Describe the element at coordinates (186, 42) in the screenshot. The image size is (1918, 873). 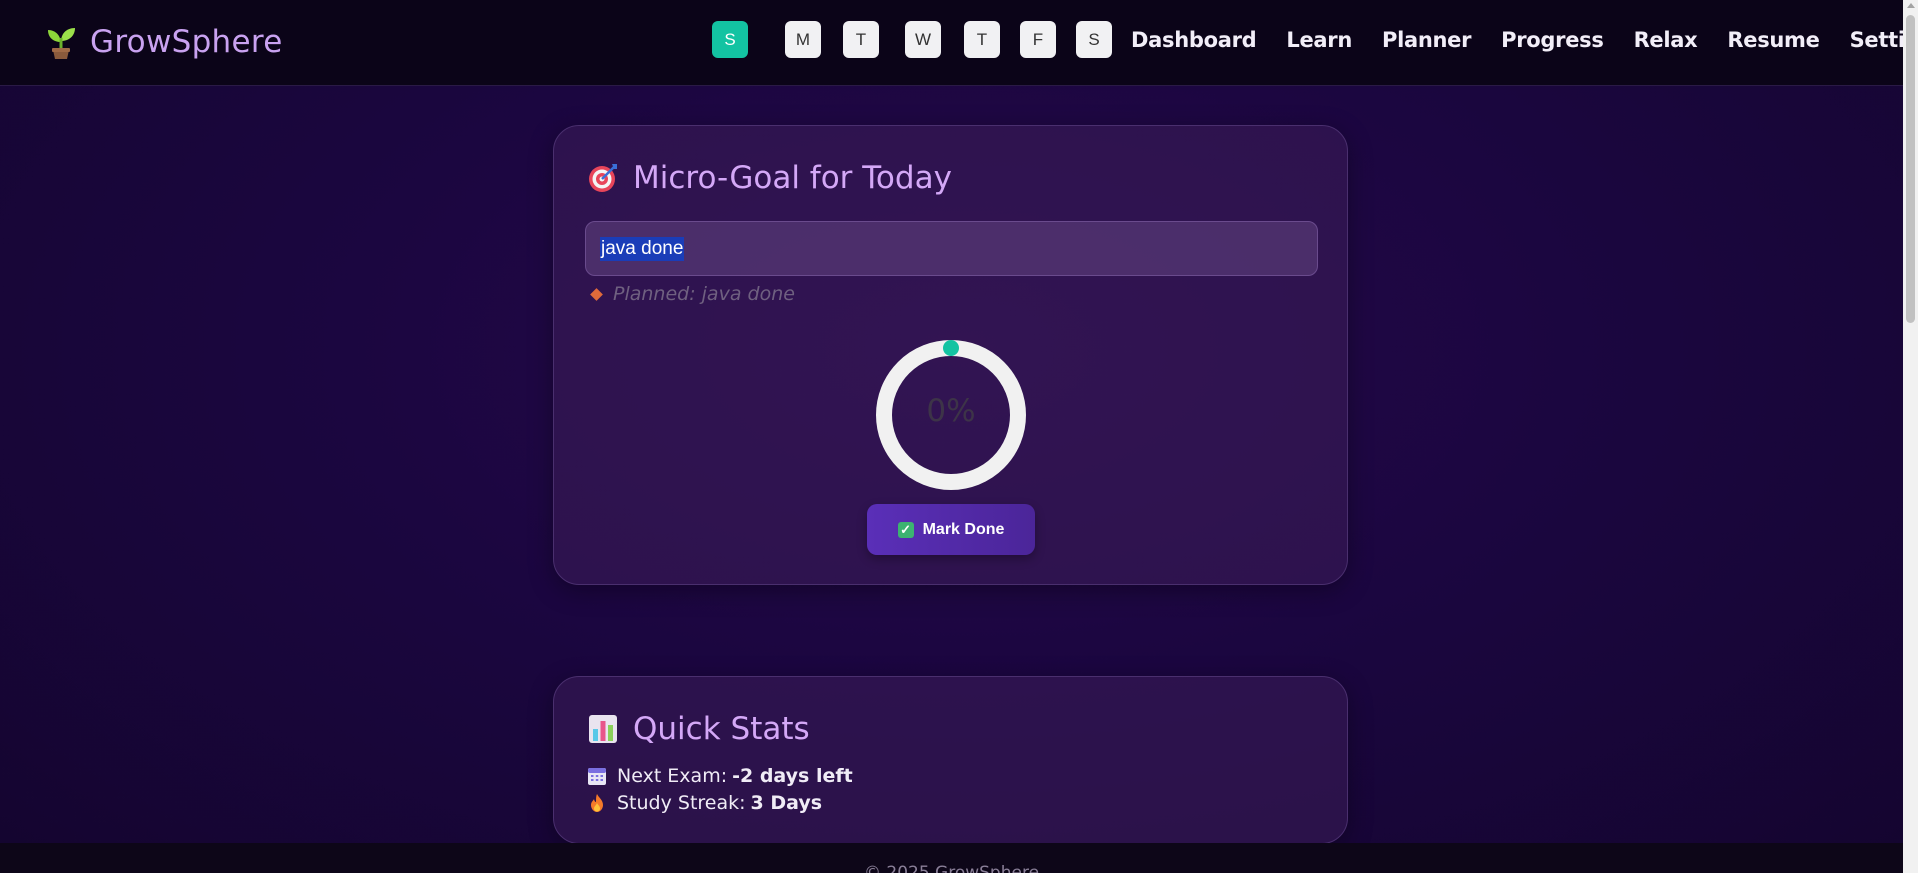
I see `app-name: GrowSphere` at that location.